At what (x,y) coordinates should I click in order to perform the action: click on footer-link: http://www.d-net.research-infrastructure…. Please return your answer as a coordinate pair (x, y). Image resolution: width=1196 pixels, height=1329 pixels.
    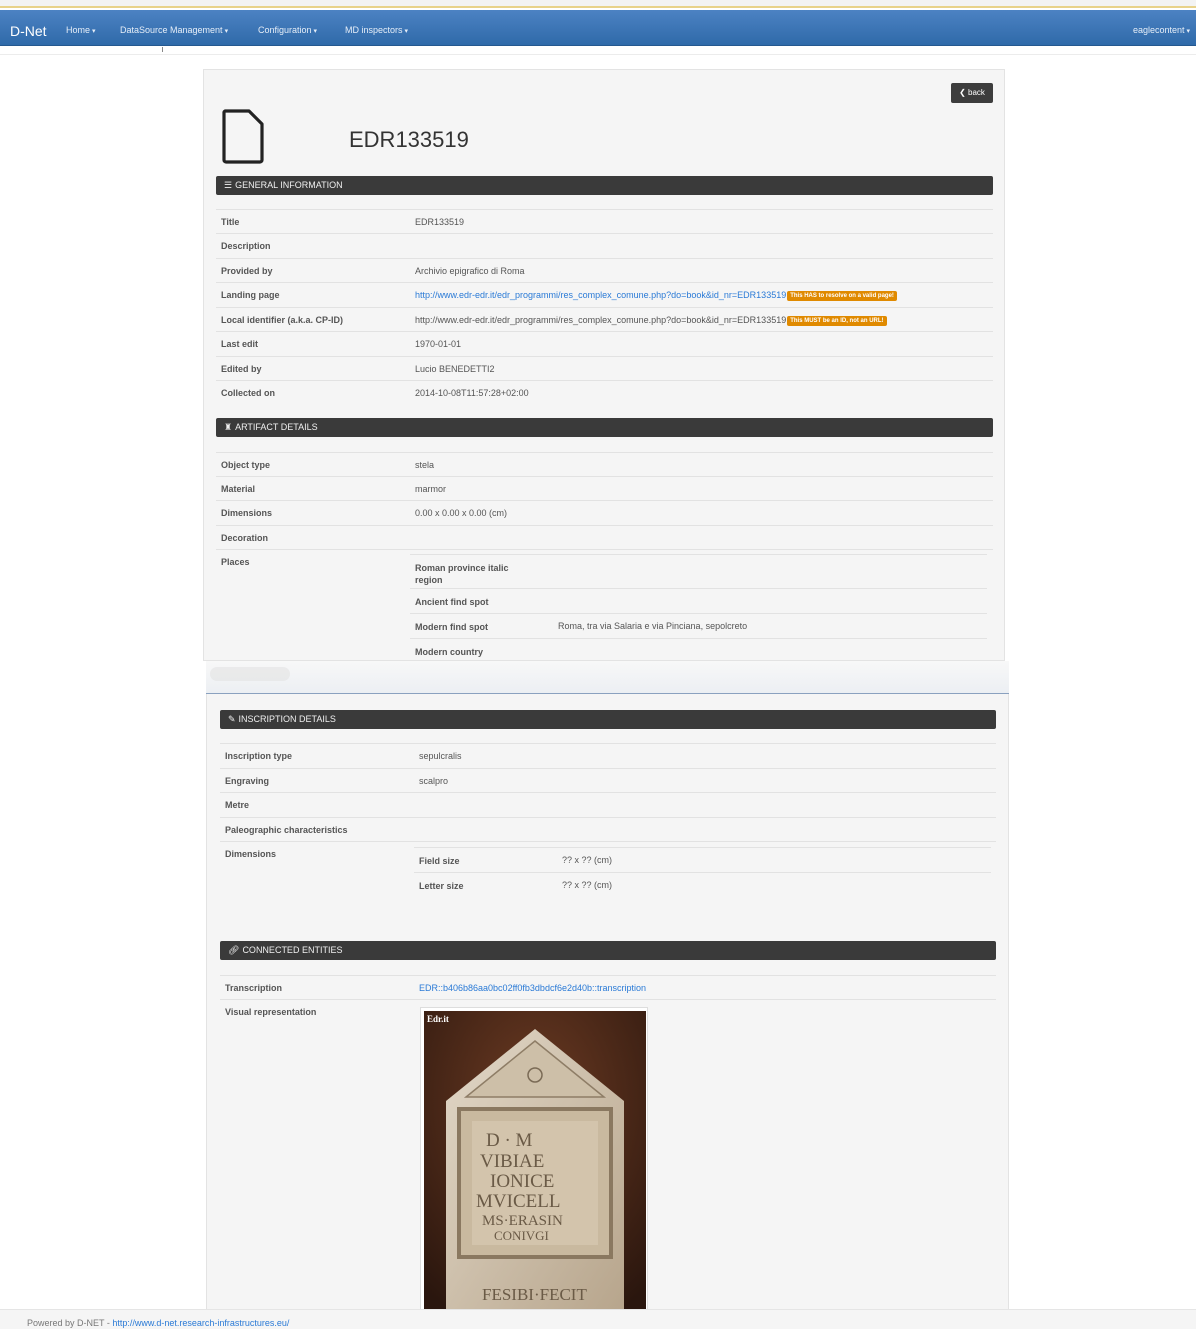
    Looking at the image, I should click on (200, 1323).